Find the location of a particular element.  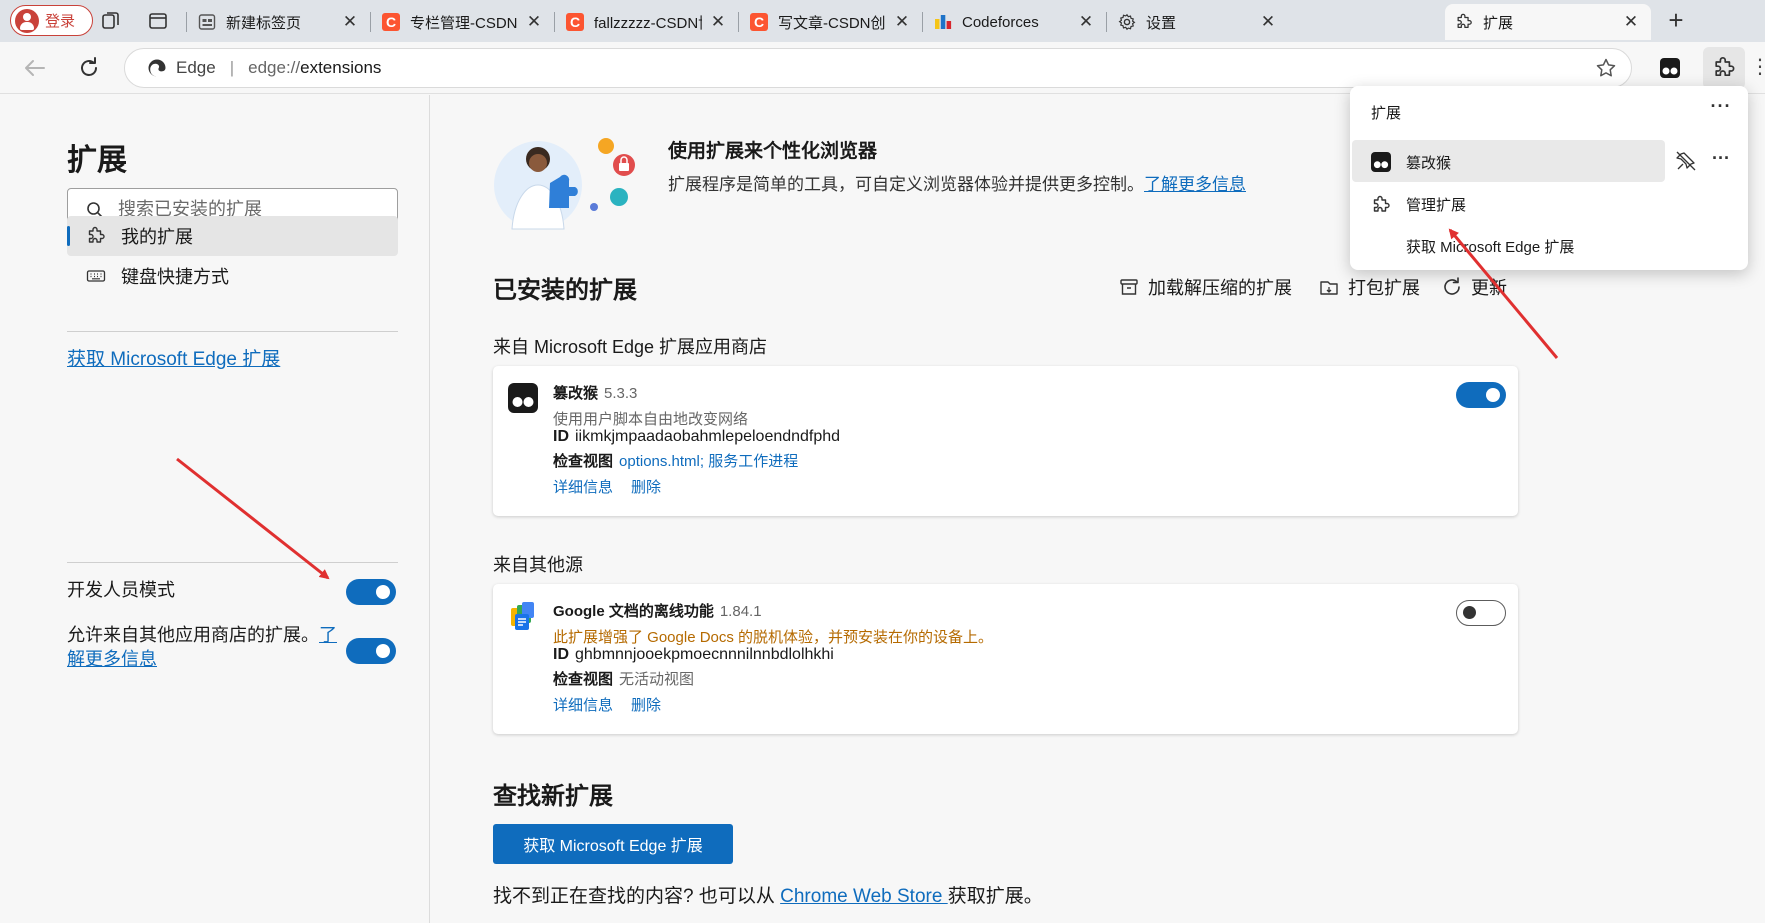

no-active-views: 无活动视图 is located at coordinates (657, 679).